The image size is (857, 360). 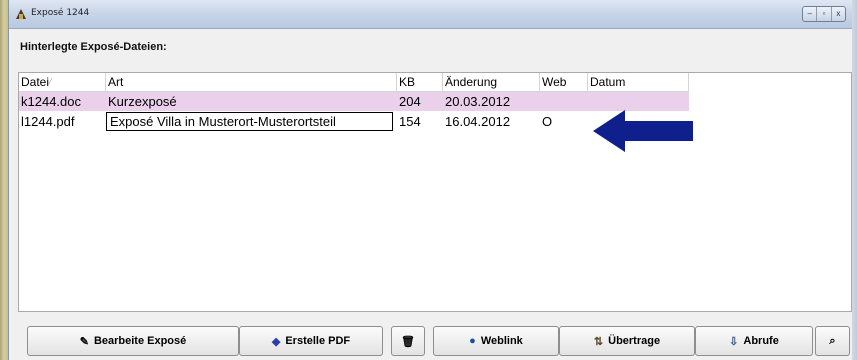 I want to click on button-label: Abrufe, so click(x=761, y=341).